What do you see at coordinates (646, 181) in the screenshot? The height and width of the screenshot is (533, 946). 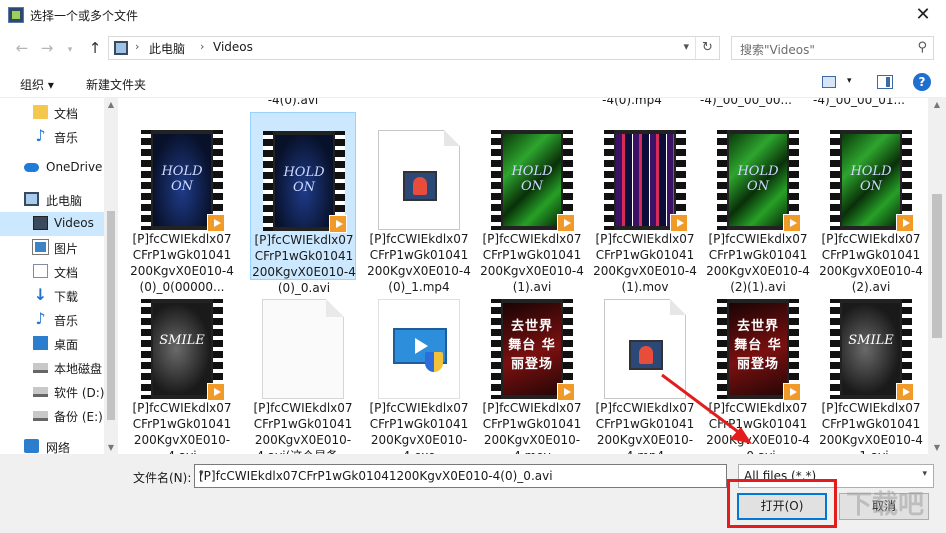 I see `video-thumbnail` at bounding box center [646, 181].